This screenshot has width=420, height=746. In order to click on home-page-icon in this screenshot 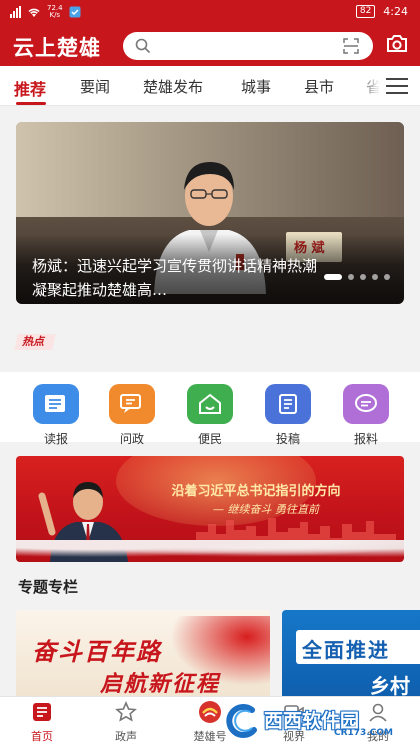, I will do `click(42, 712)`.